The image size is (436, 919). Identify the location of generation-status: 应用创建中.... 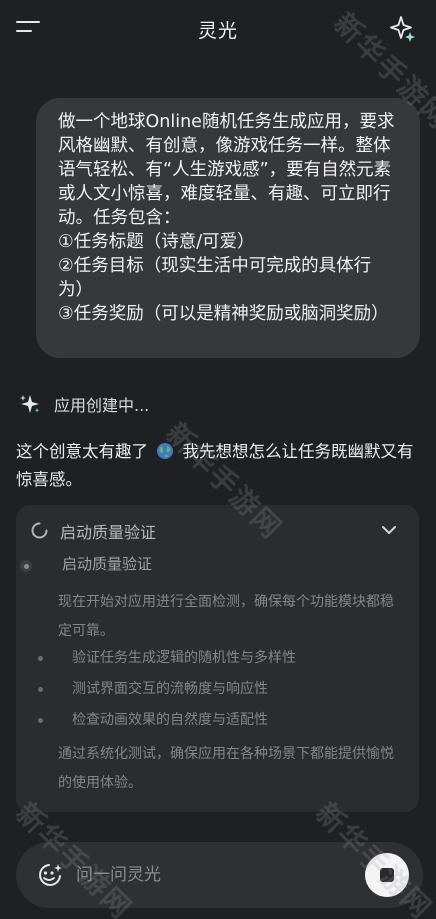
(83, 404).